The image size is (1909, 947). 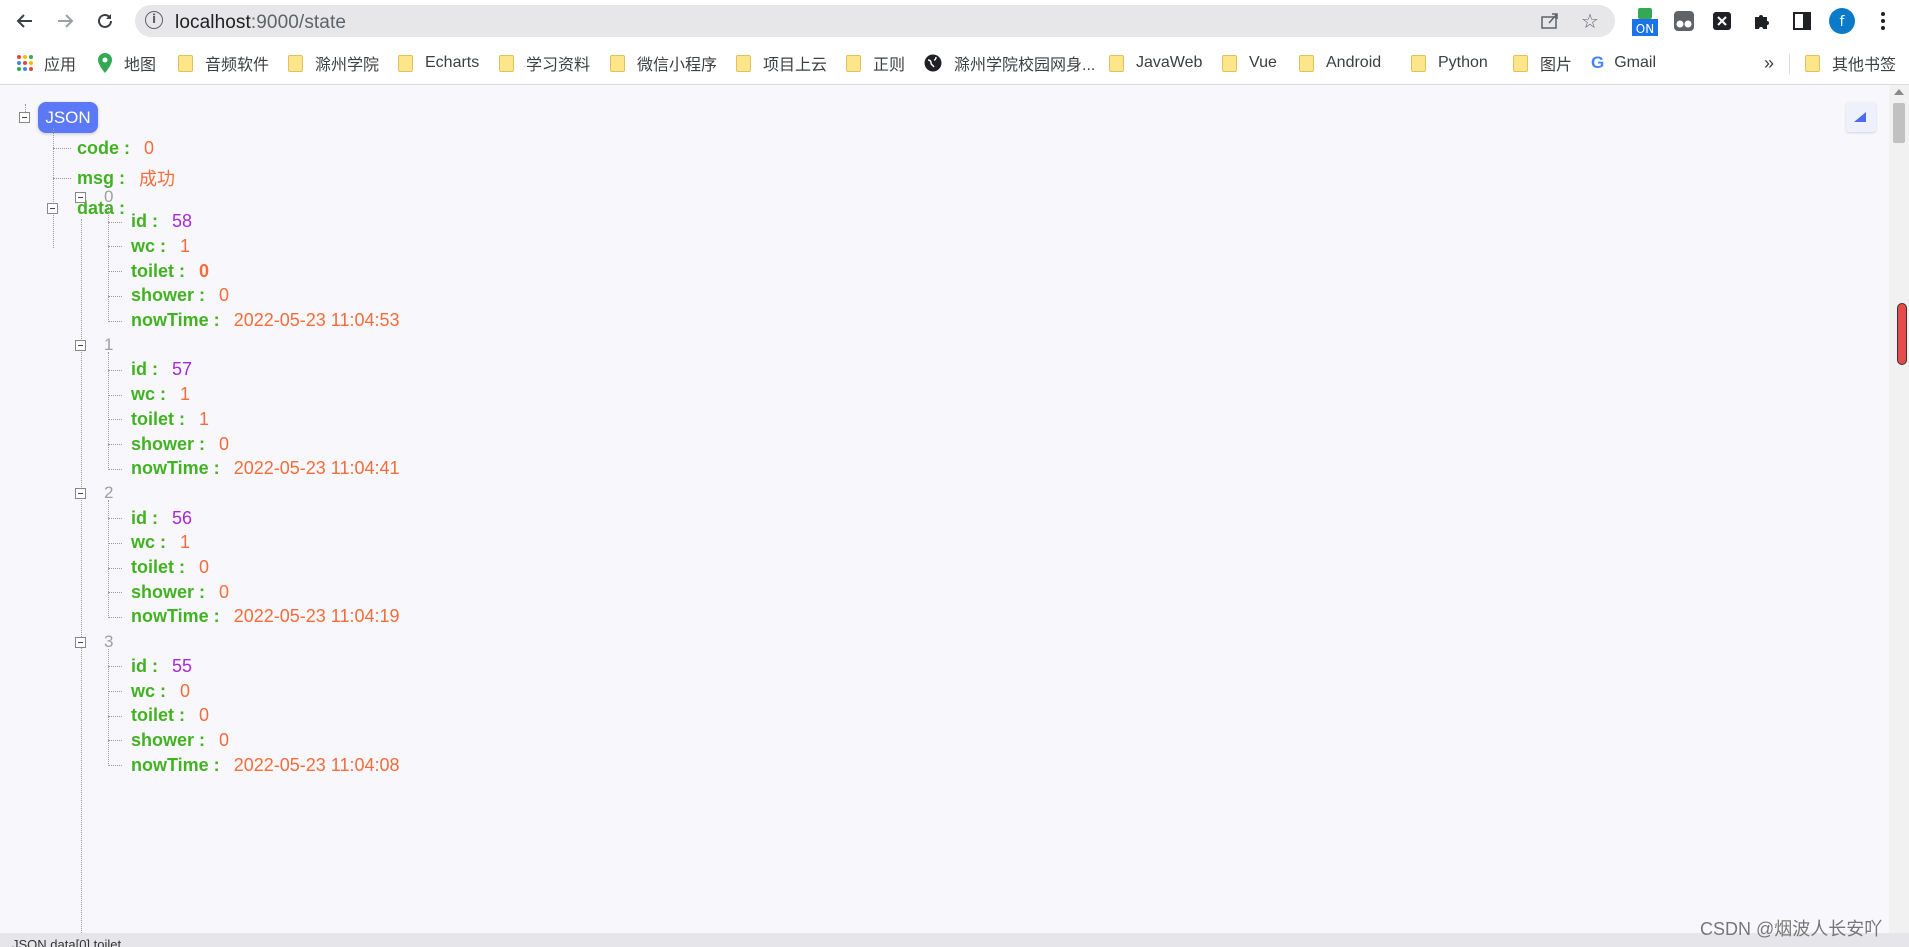 I want to click on bookmark-folder-4: 微信小程序, so click(x=663, y=63).